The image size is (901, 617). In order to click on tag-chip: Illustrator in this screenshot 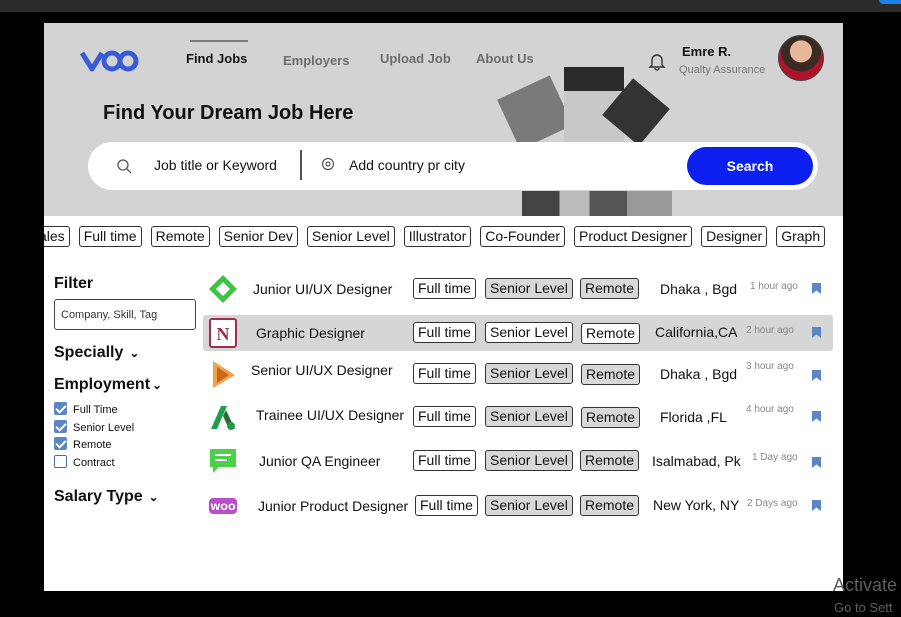, I will do `click(437, 236)`.